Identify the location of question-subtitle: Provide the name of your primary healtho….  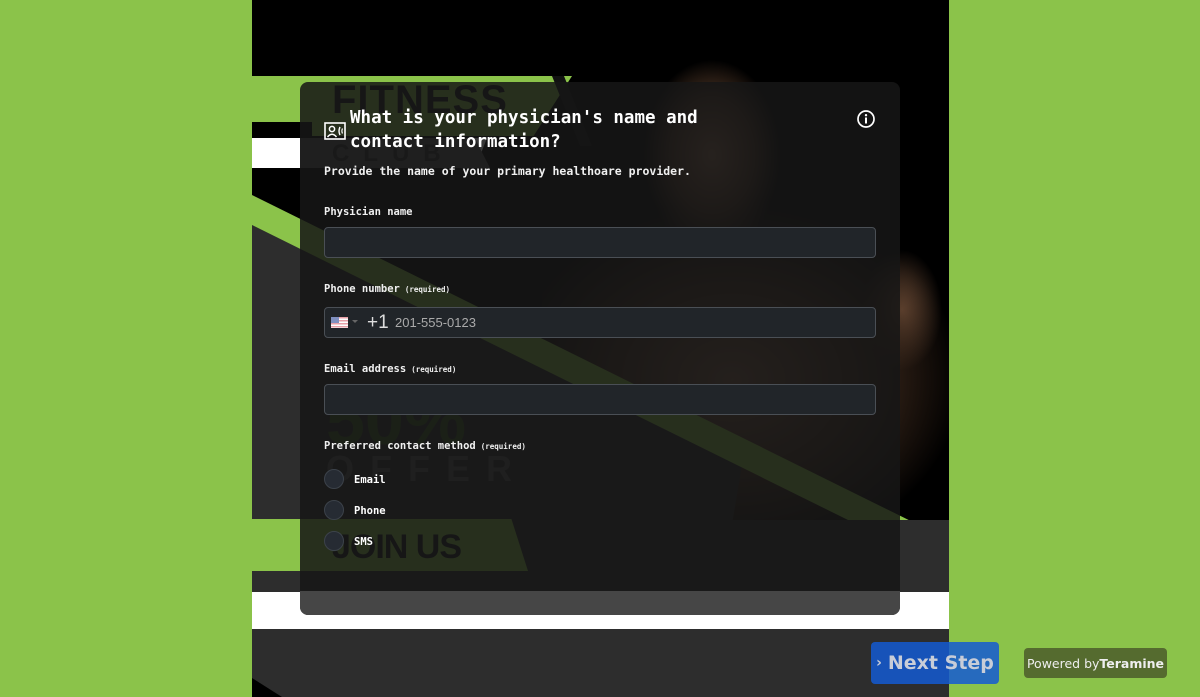
(507, 171).